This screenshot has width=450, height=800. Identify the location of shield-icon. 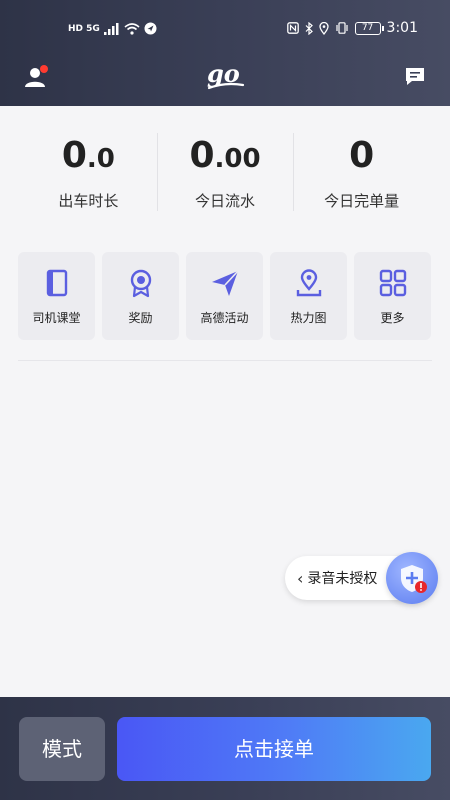
(414, 579).